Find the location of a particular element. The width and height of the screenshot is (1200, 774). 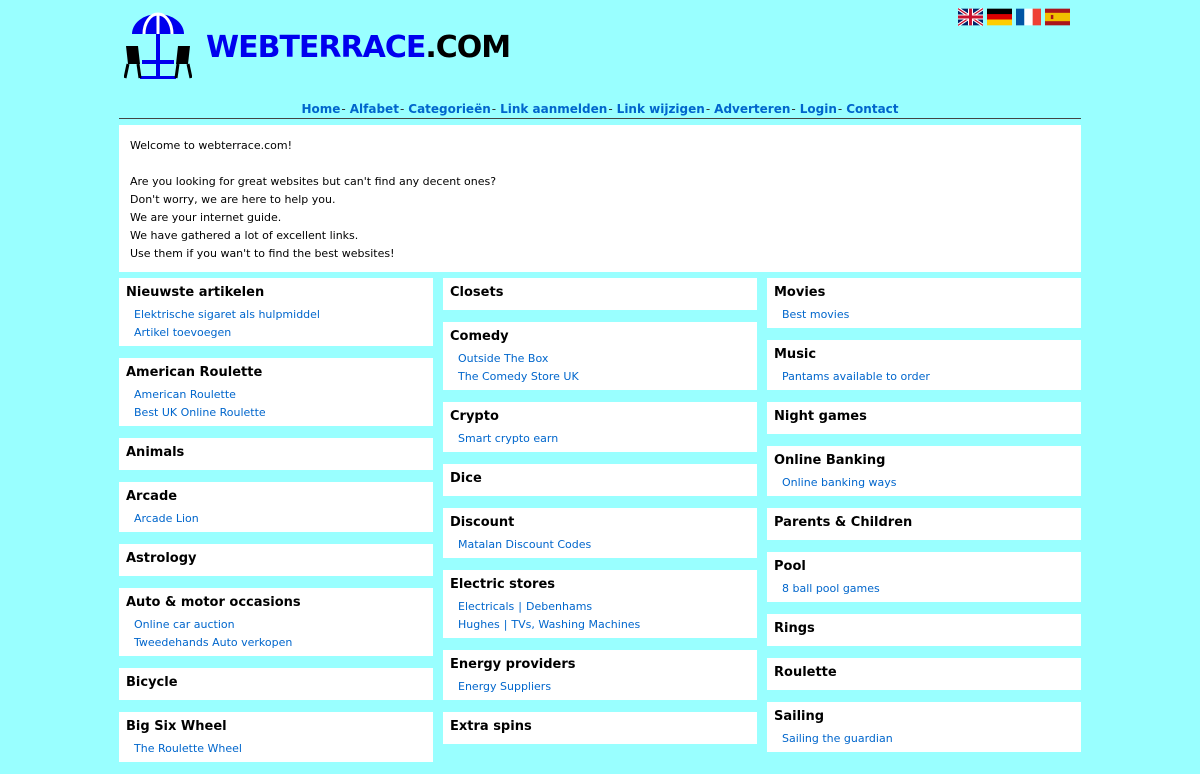

category-title: Discount is located at coordinates (600, 523).